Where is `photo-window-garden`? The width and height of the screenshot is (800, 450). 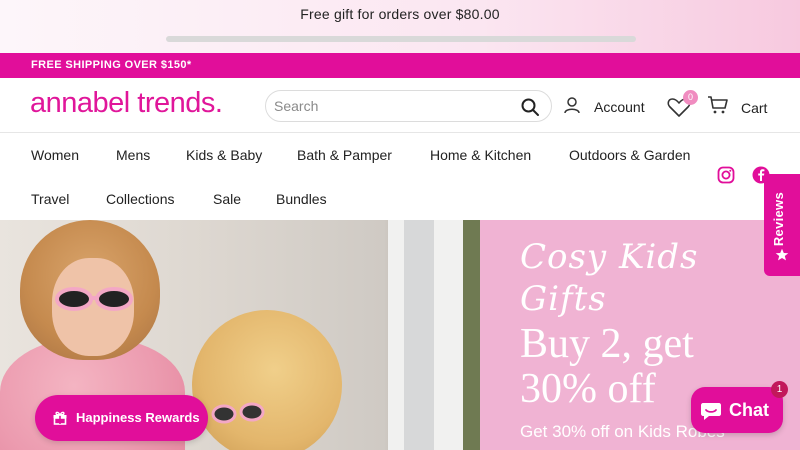
photo-window-garden is located at coordinates (471, 335).